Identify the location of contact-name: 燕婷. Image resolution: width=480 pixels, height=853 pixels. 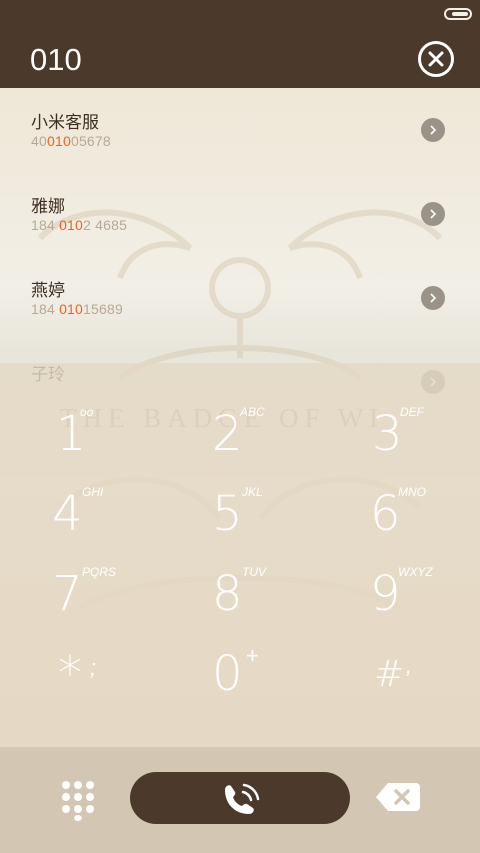
(48, 291).